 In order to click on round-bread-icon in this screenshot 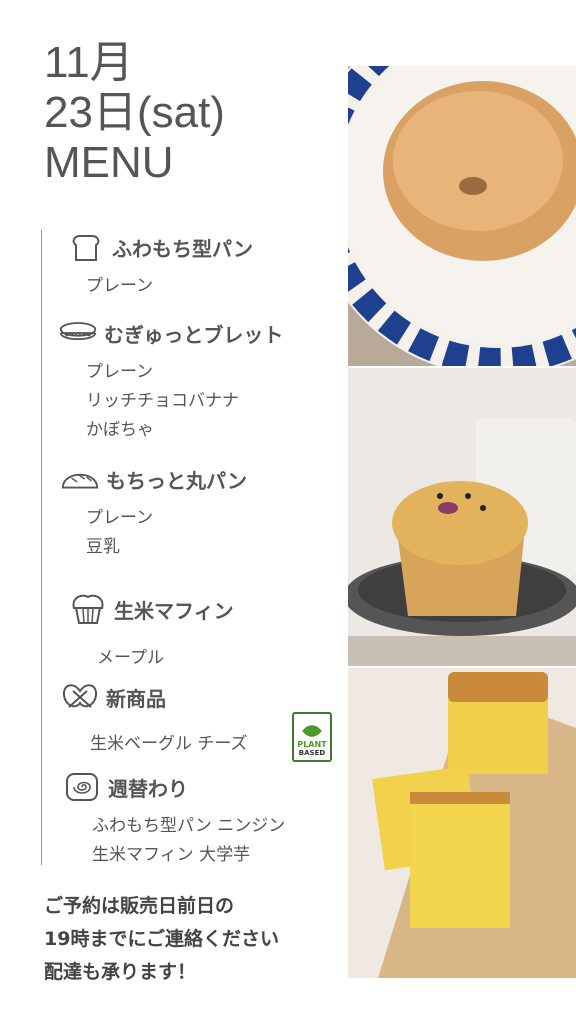, I will do `click(80, 479)`.